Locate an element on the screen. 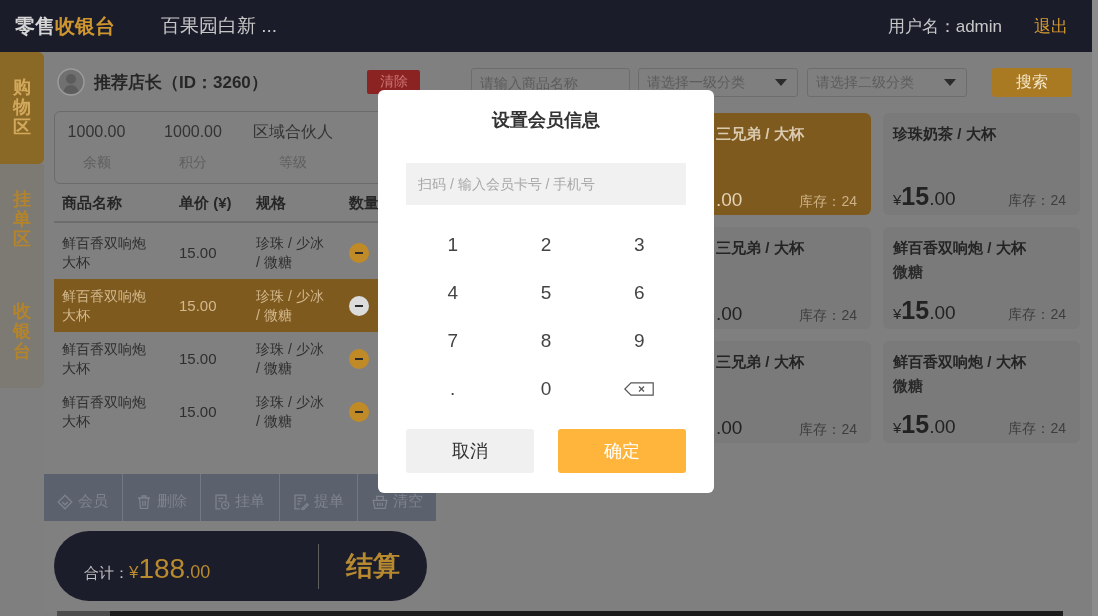 This screenshot has width=1098, height=616. keypad-key: 0 is located at coordinates (546, 389).